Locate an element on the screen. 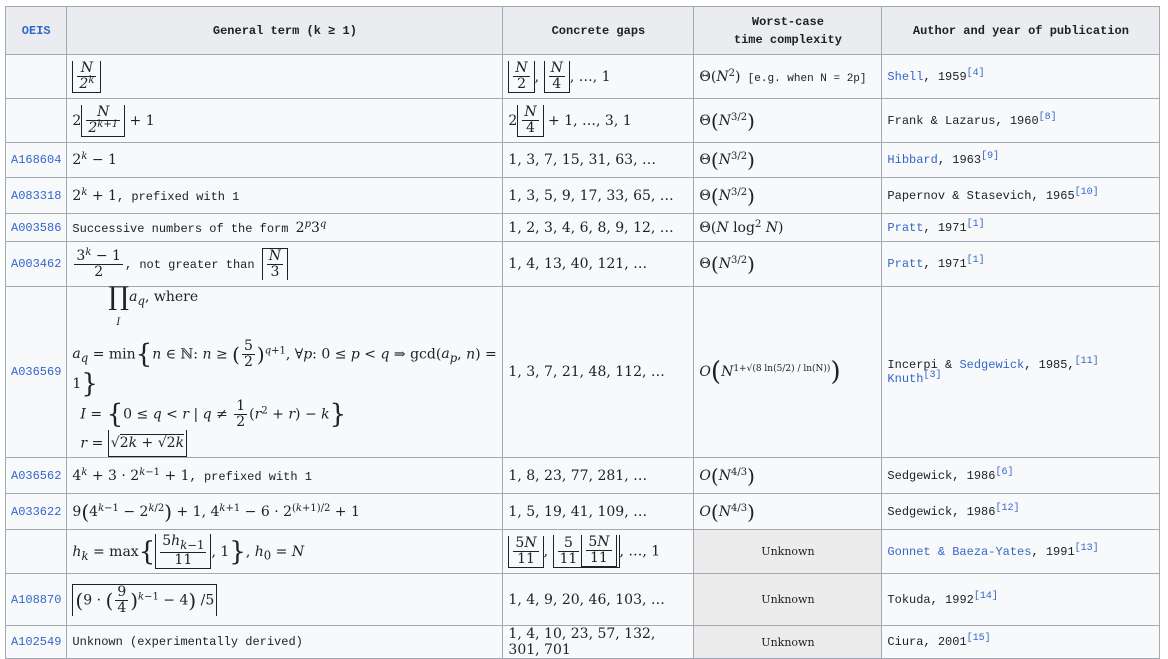 The image size is (1168, 659). complexity-cell: Θ(N2) [e.g. when N = 2p] is located at coordinates (788, 76).